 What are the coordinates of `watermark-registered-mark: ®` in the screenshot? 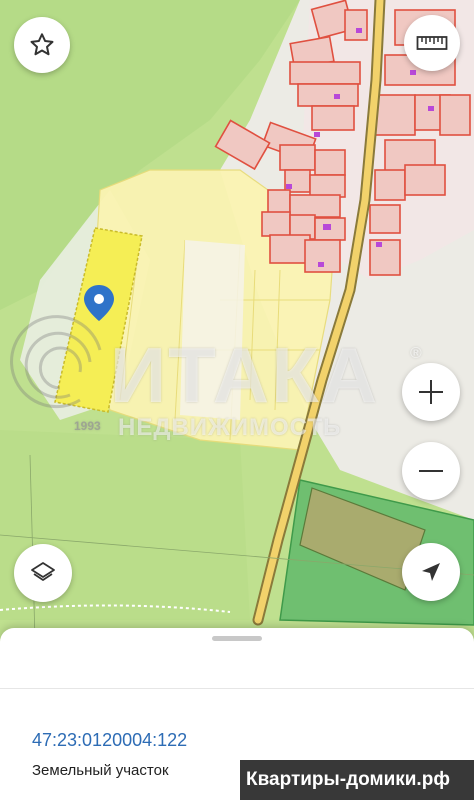 It's located at (416, 353).